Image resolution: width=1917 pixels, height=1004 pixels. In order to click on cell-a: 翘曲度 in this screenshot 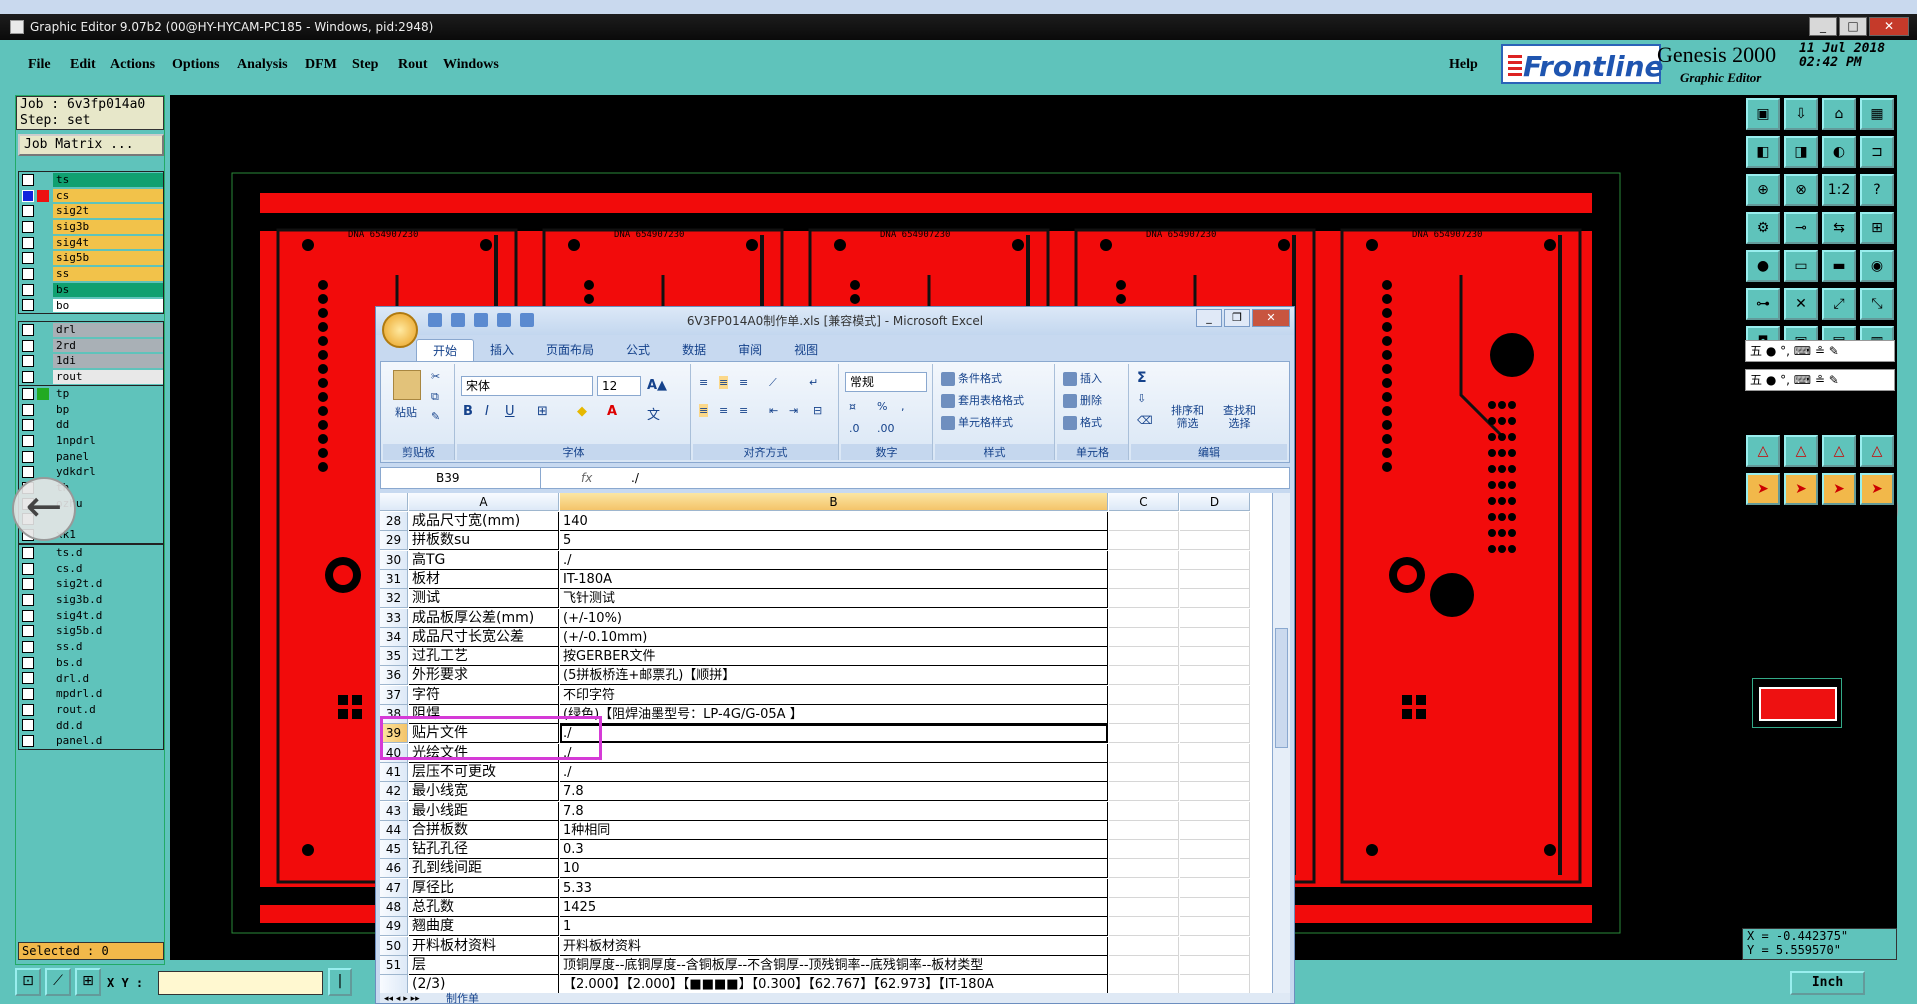, I will do `click(484, 927)`.